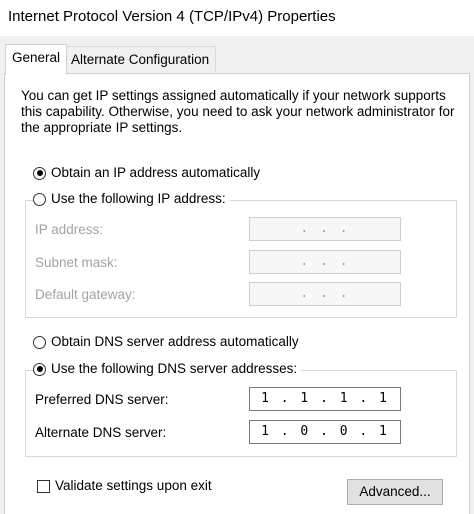  Describe the element at coordinates (175, 341) in the screenshot. I see `obtain-dns-label: Obtain DNS server address automatically` at that location.